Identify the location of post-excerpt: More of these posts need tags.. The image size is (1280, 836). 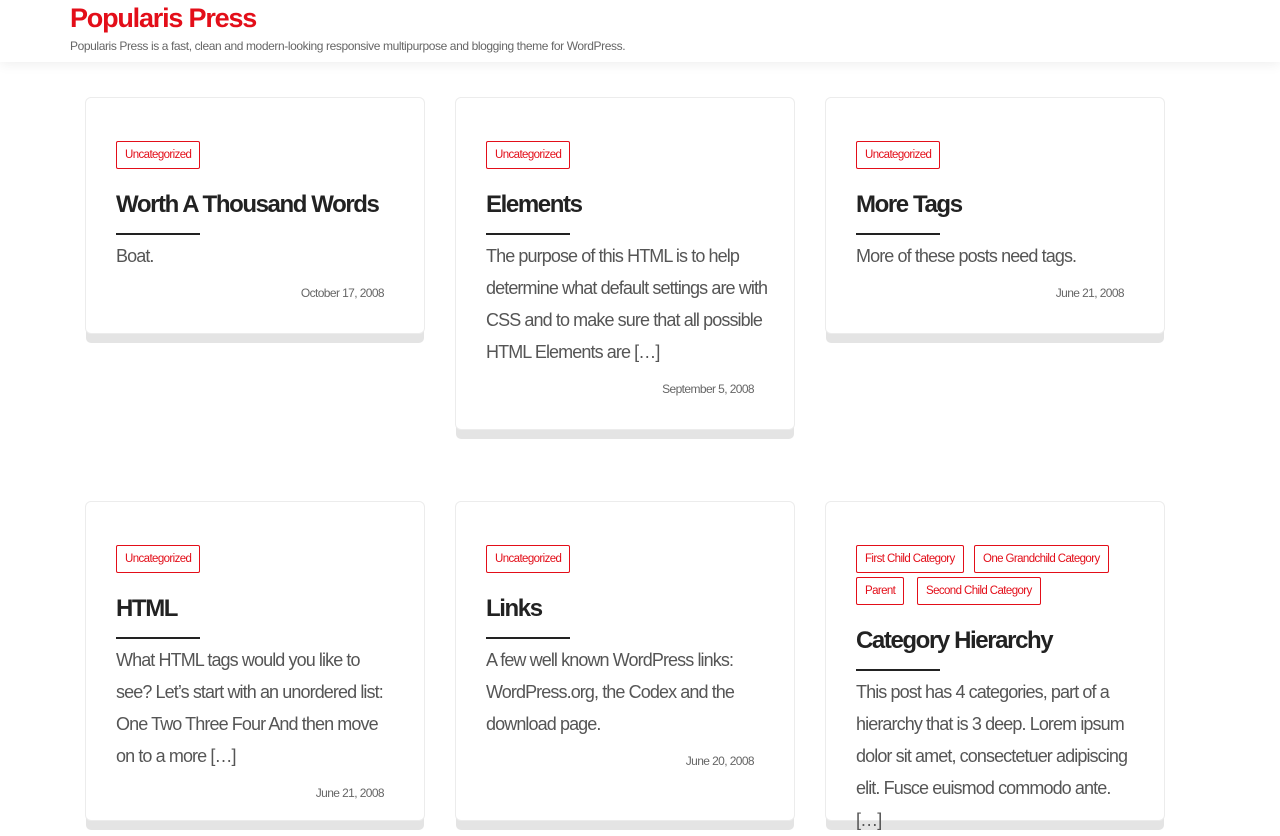
(966, 256).